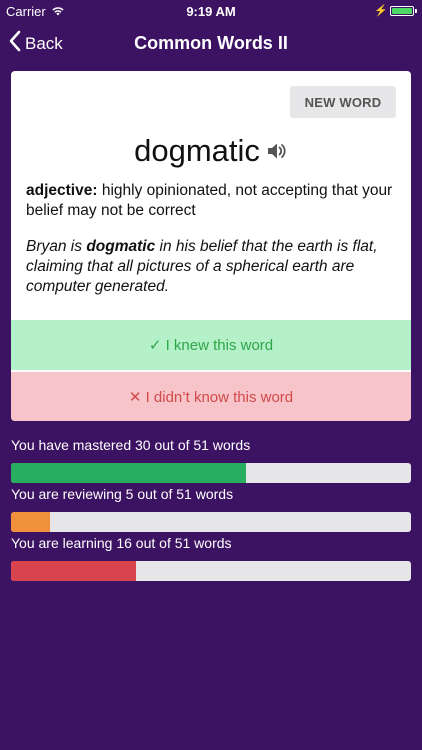  Describe the element at coordinates (122, 494) in the screenshot. I see `reviewing-label: You are reviewing 5 out of 51 words` at that location.